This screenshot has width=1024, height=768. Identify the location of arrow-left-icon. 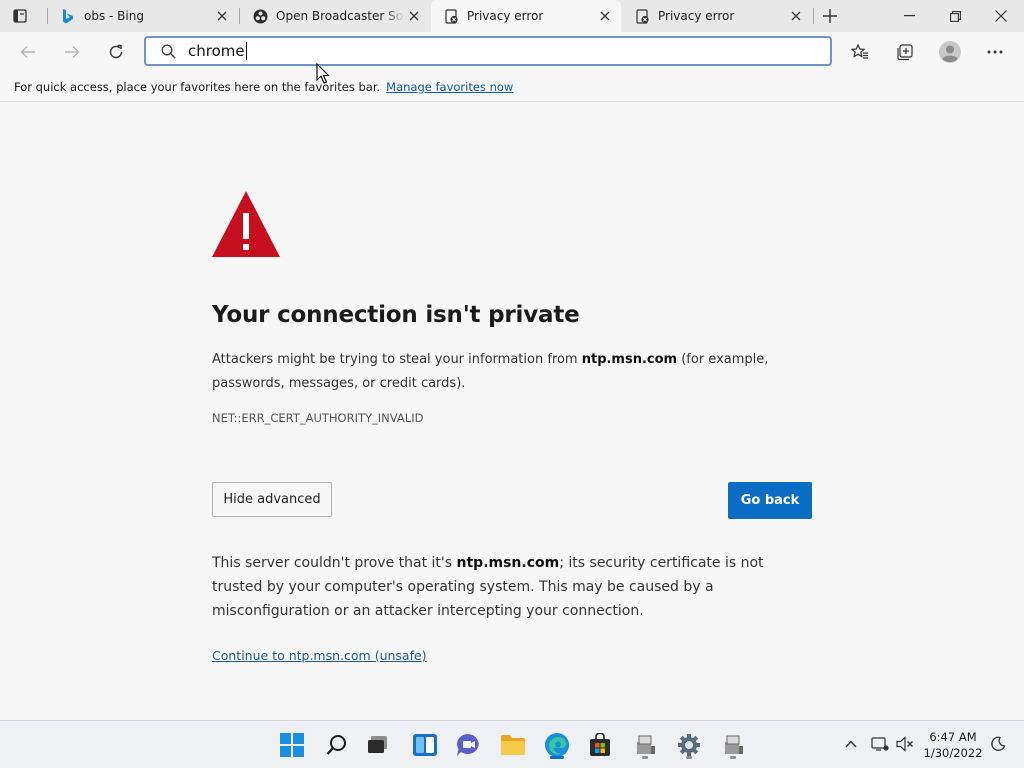
(27, 52).